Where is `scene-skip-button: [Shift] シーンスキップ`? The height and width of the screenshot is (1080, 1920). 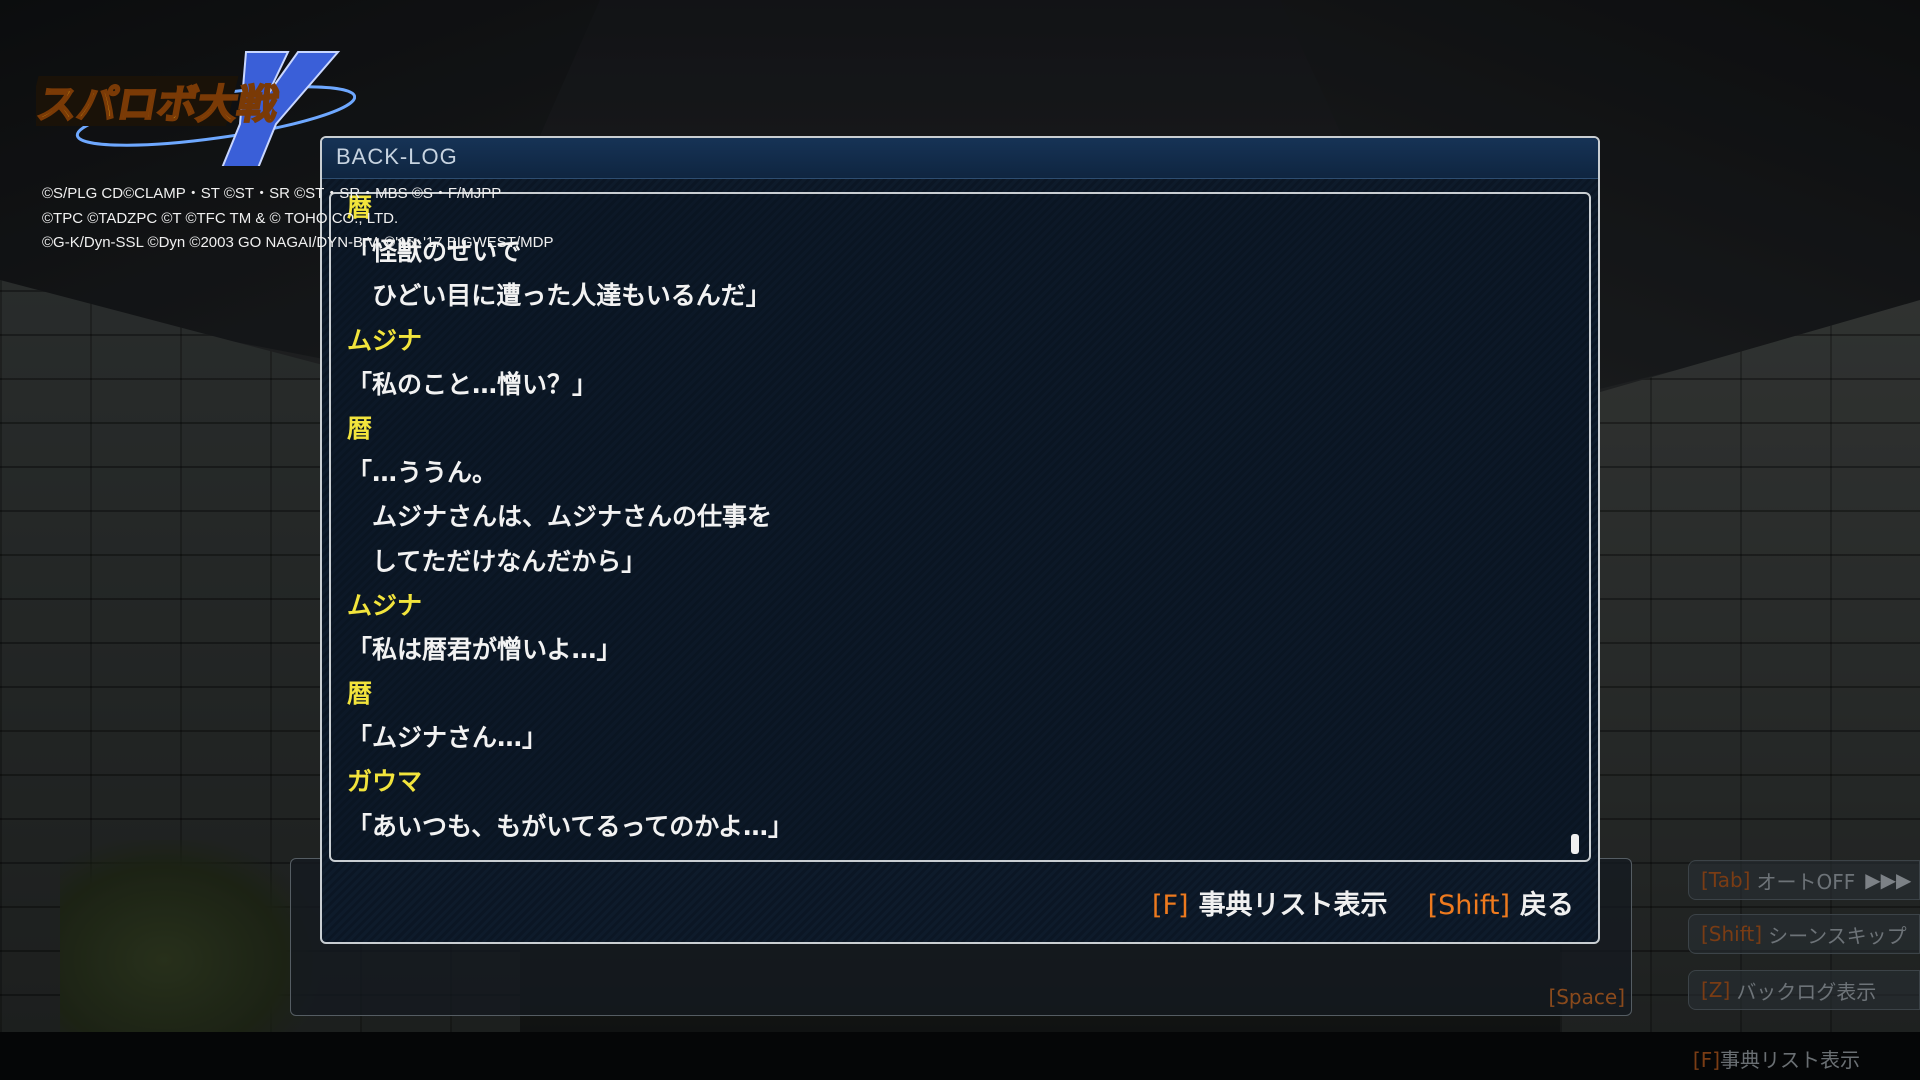
scene-skip-button: [Shift] シーンスキップ is located at coordinates (1804, 934).